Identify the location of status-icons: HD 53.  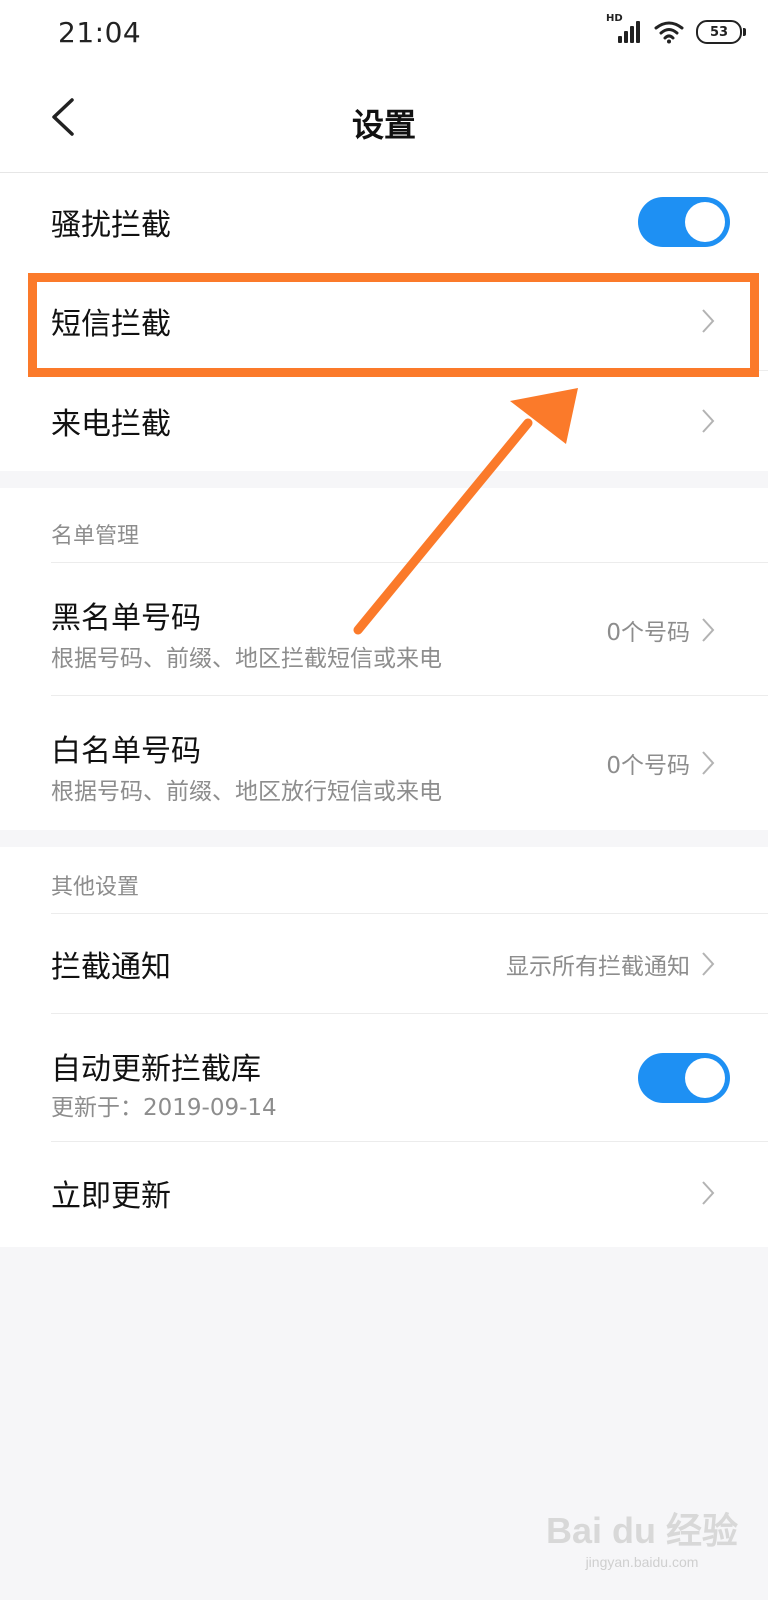
(676, 29).